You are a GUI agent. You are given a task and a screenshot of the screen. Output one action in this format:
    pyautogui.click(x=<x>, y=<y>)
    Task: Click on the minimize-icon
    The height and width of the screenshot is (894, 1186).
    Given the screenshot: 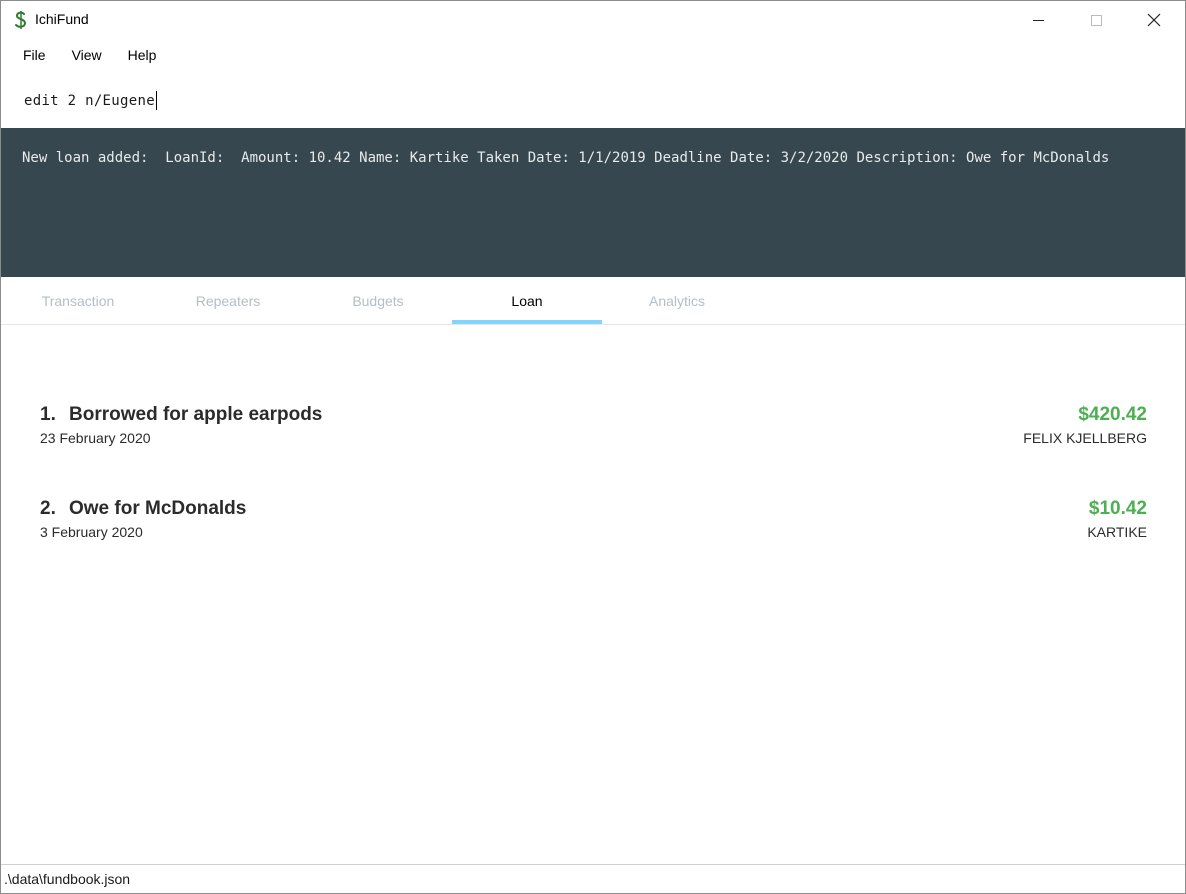 What is the action you would take?
    pyautogui.click(x=1038, y=20)
    